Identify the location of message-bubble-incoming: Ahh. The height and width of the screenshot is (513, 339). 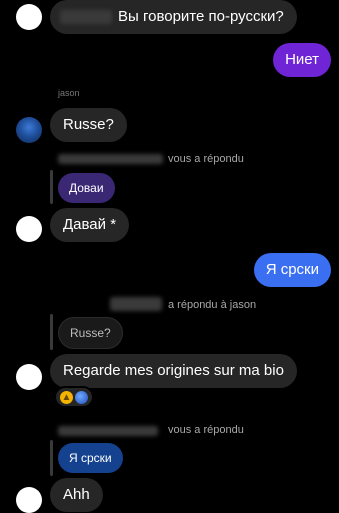
(76, 495).